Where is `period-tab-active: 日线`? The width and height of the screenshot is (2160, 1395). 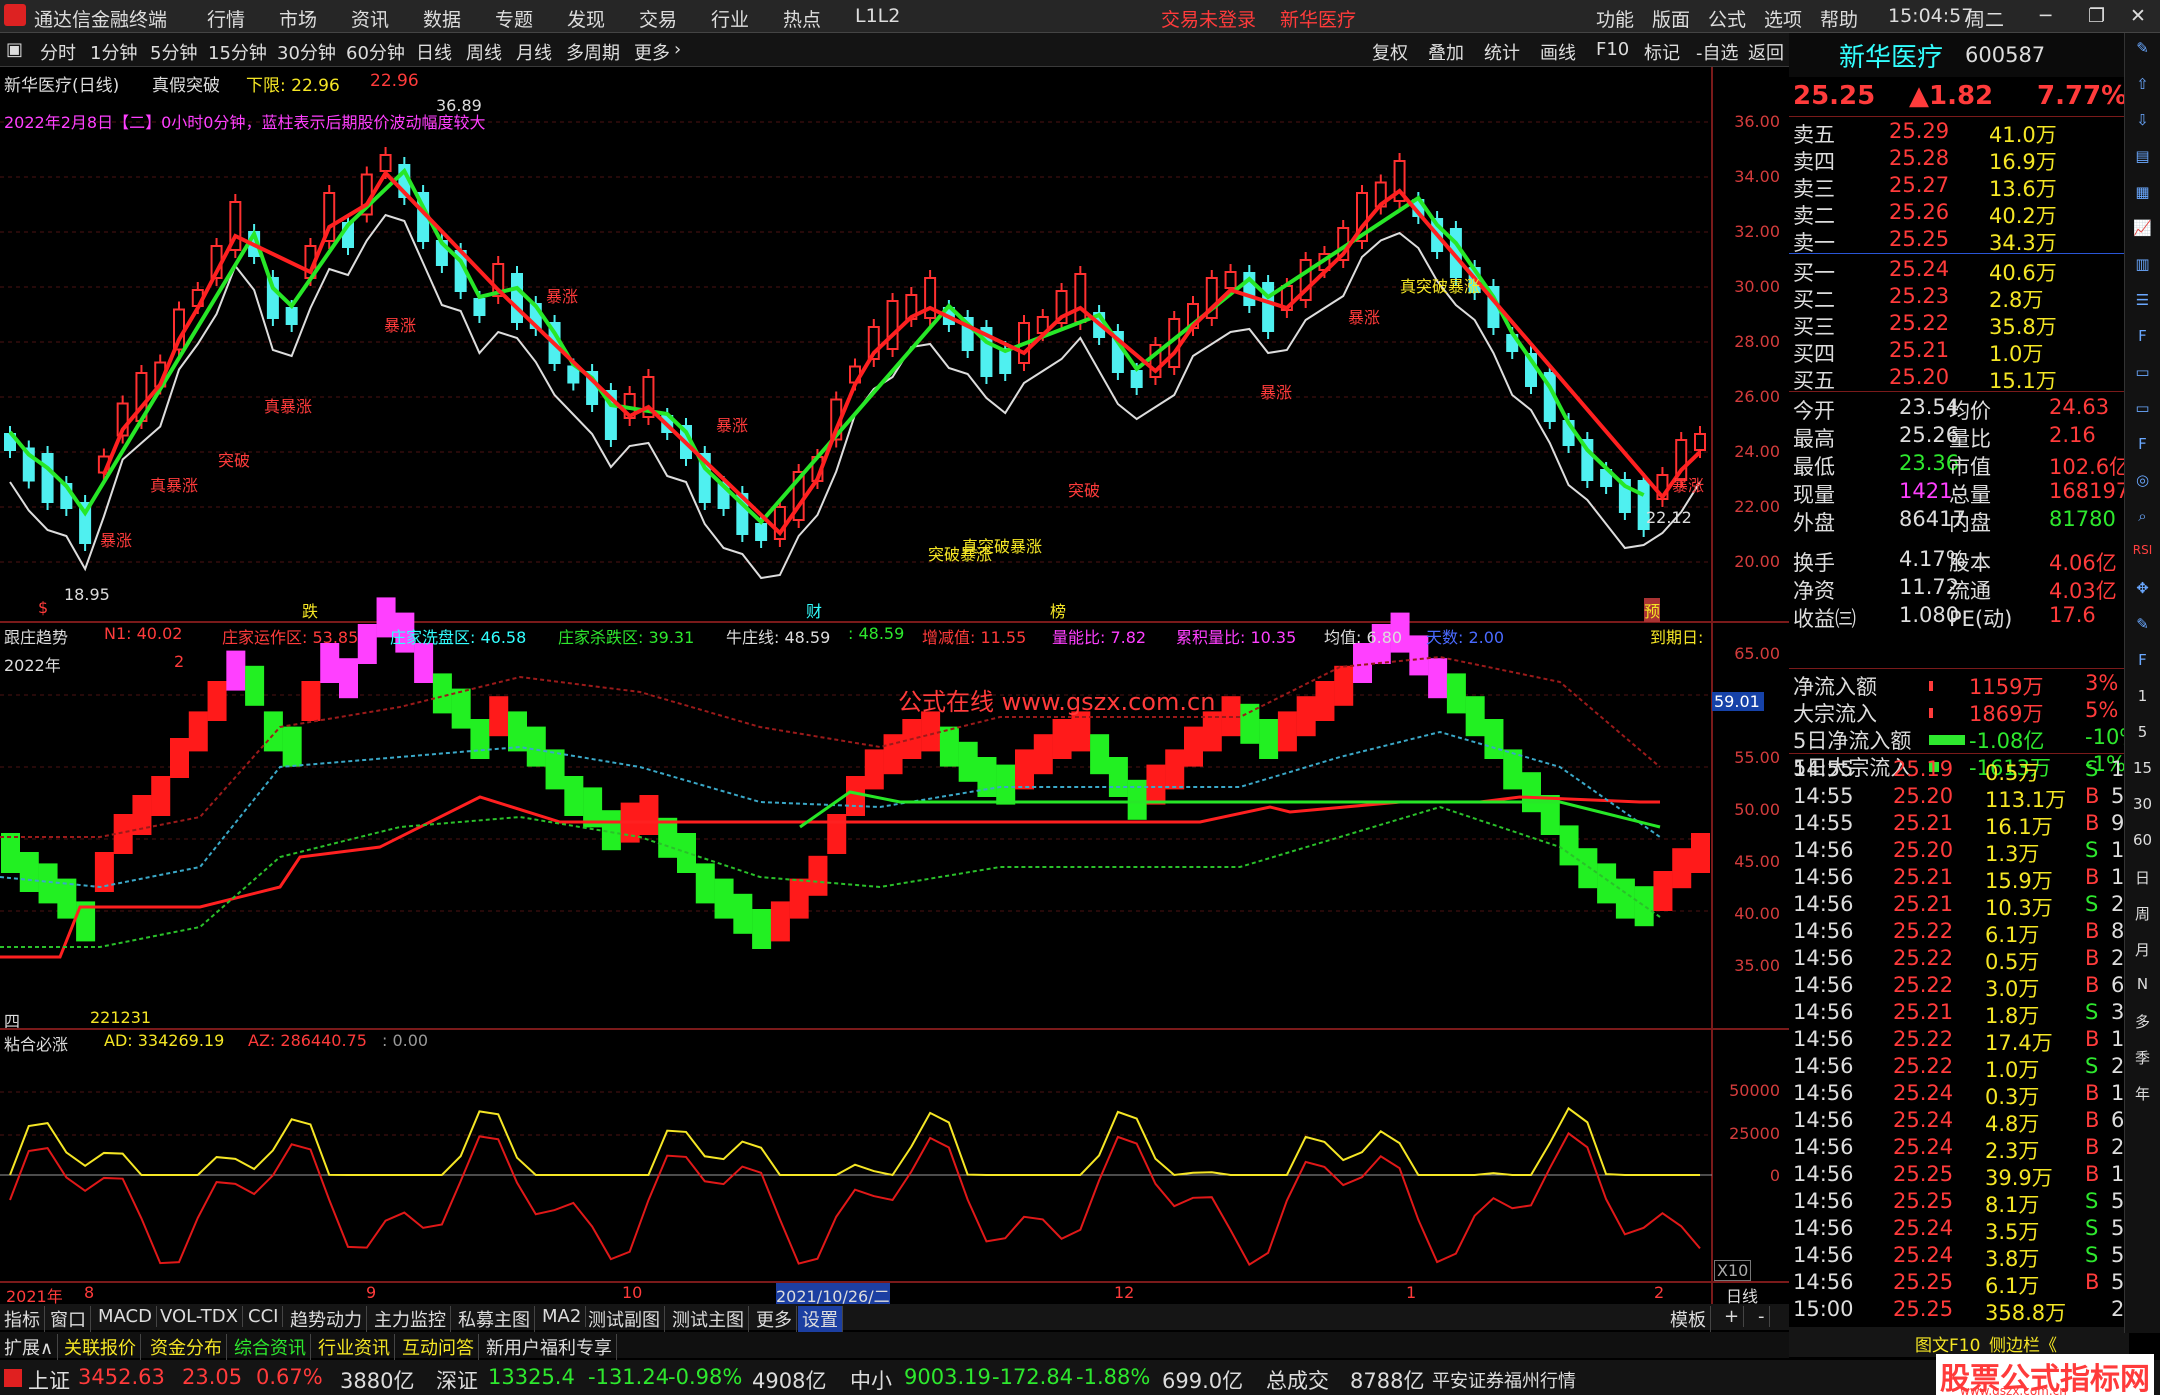
period-tab-active: 日线 is located at coordinates (434, 52).